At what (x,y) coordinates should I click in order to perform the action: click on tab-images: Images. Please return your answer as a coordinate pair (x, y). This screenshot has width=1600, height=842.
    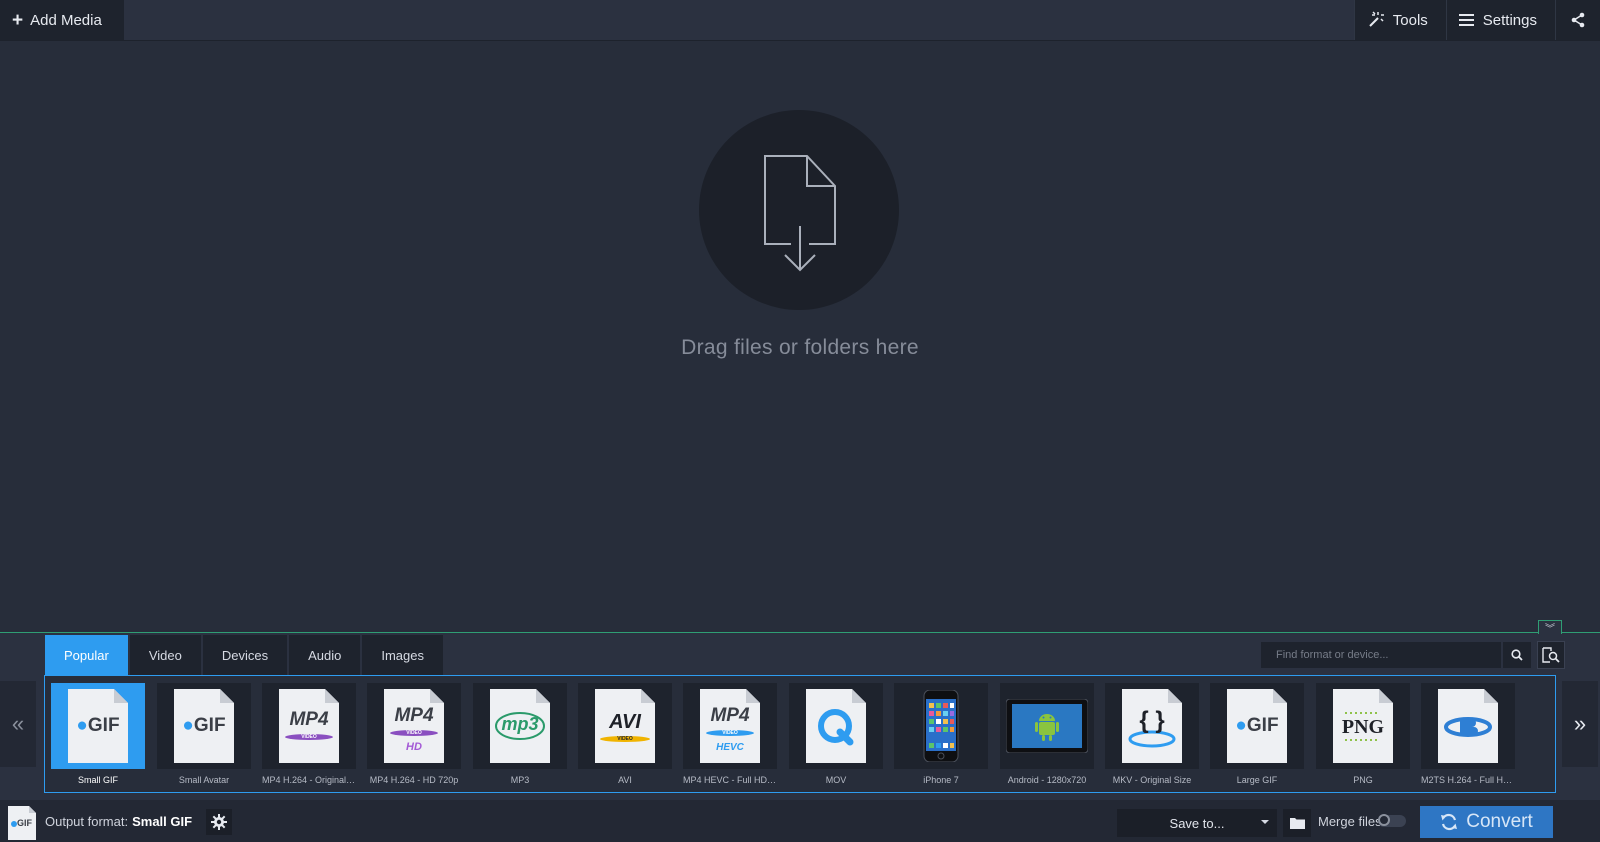
    Looking at the image, I should click on (402, 655).